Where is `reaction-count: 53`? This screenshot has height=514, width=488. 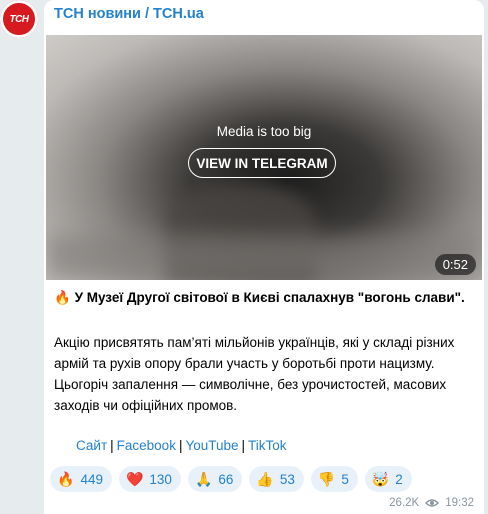 reaction-count: 53 is located at coordinates (287, 479).